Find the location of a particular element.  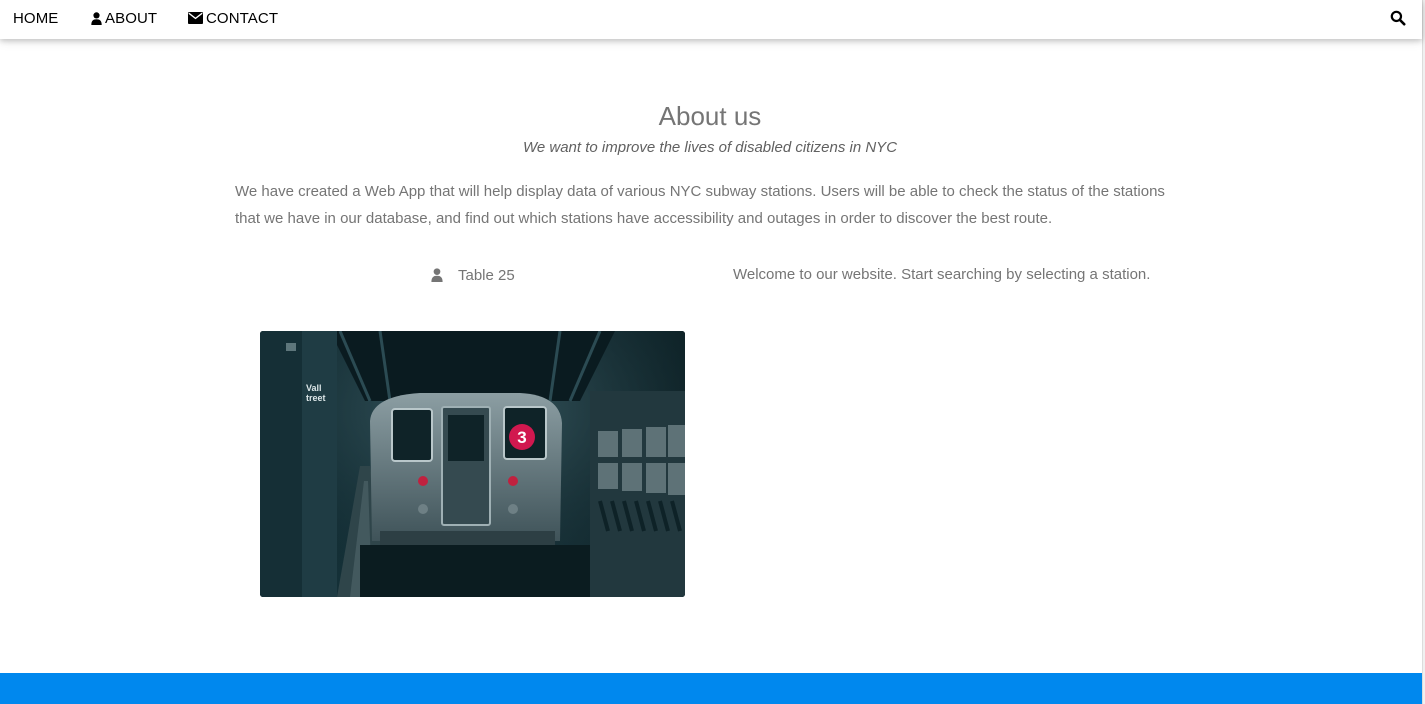

search-icon is located at coordinates (1398, 18).